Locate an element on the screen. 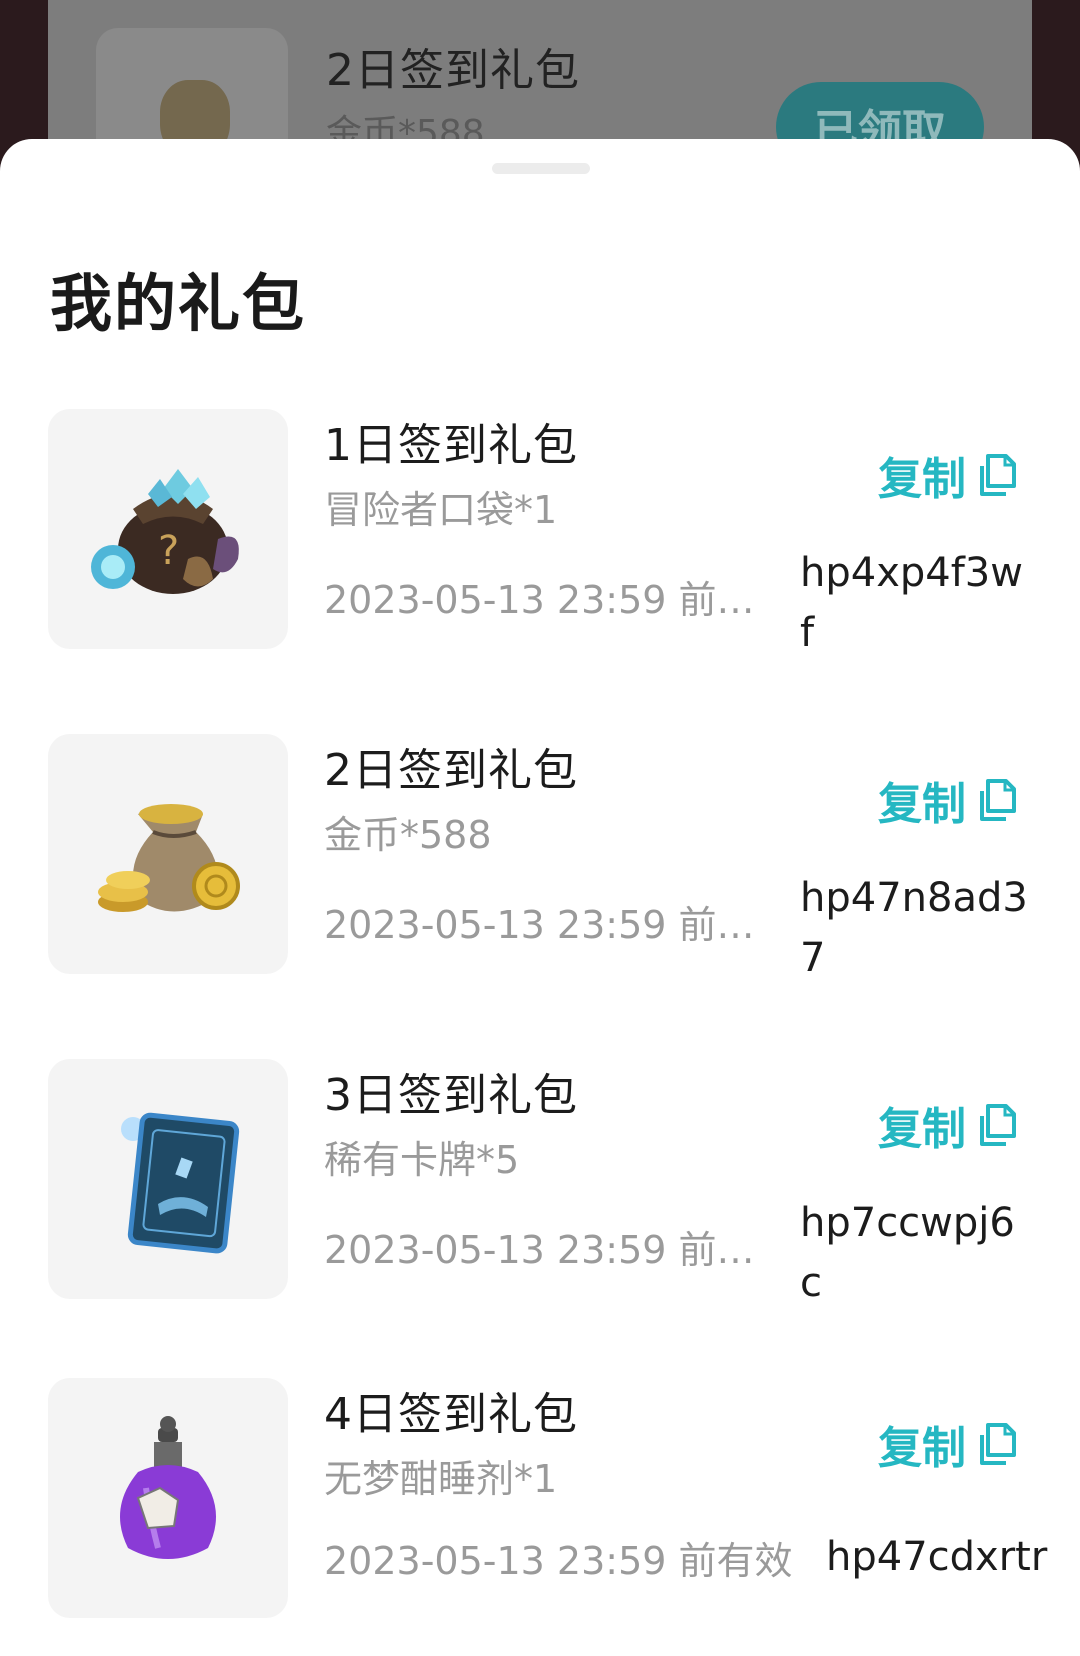  rare-card-icon is located at coordinates (180, 1183).